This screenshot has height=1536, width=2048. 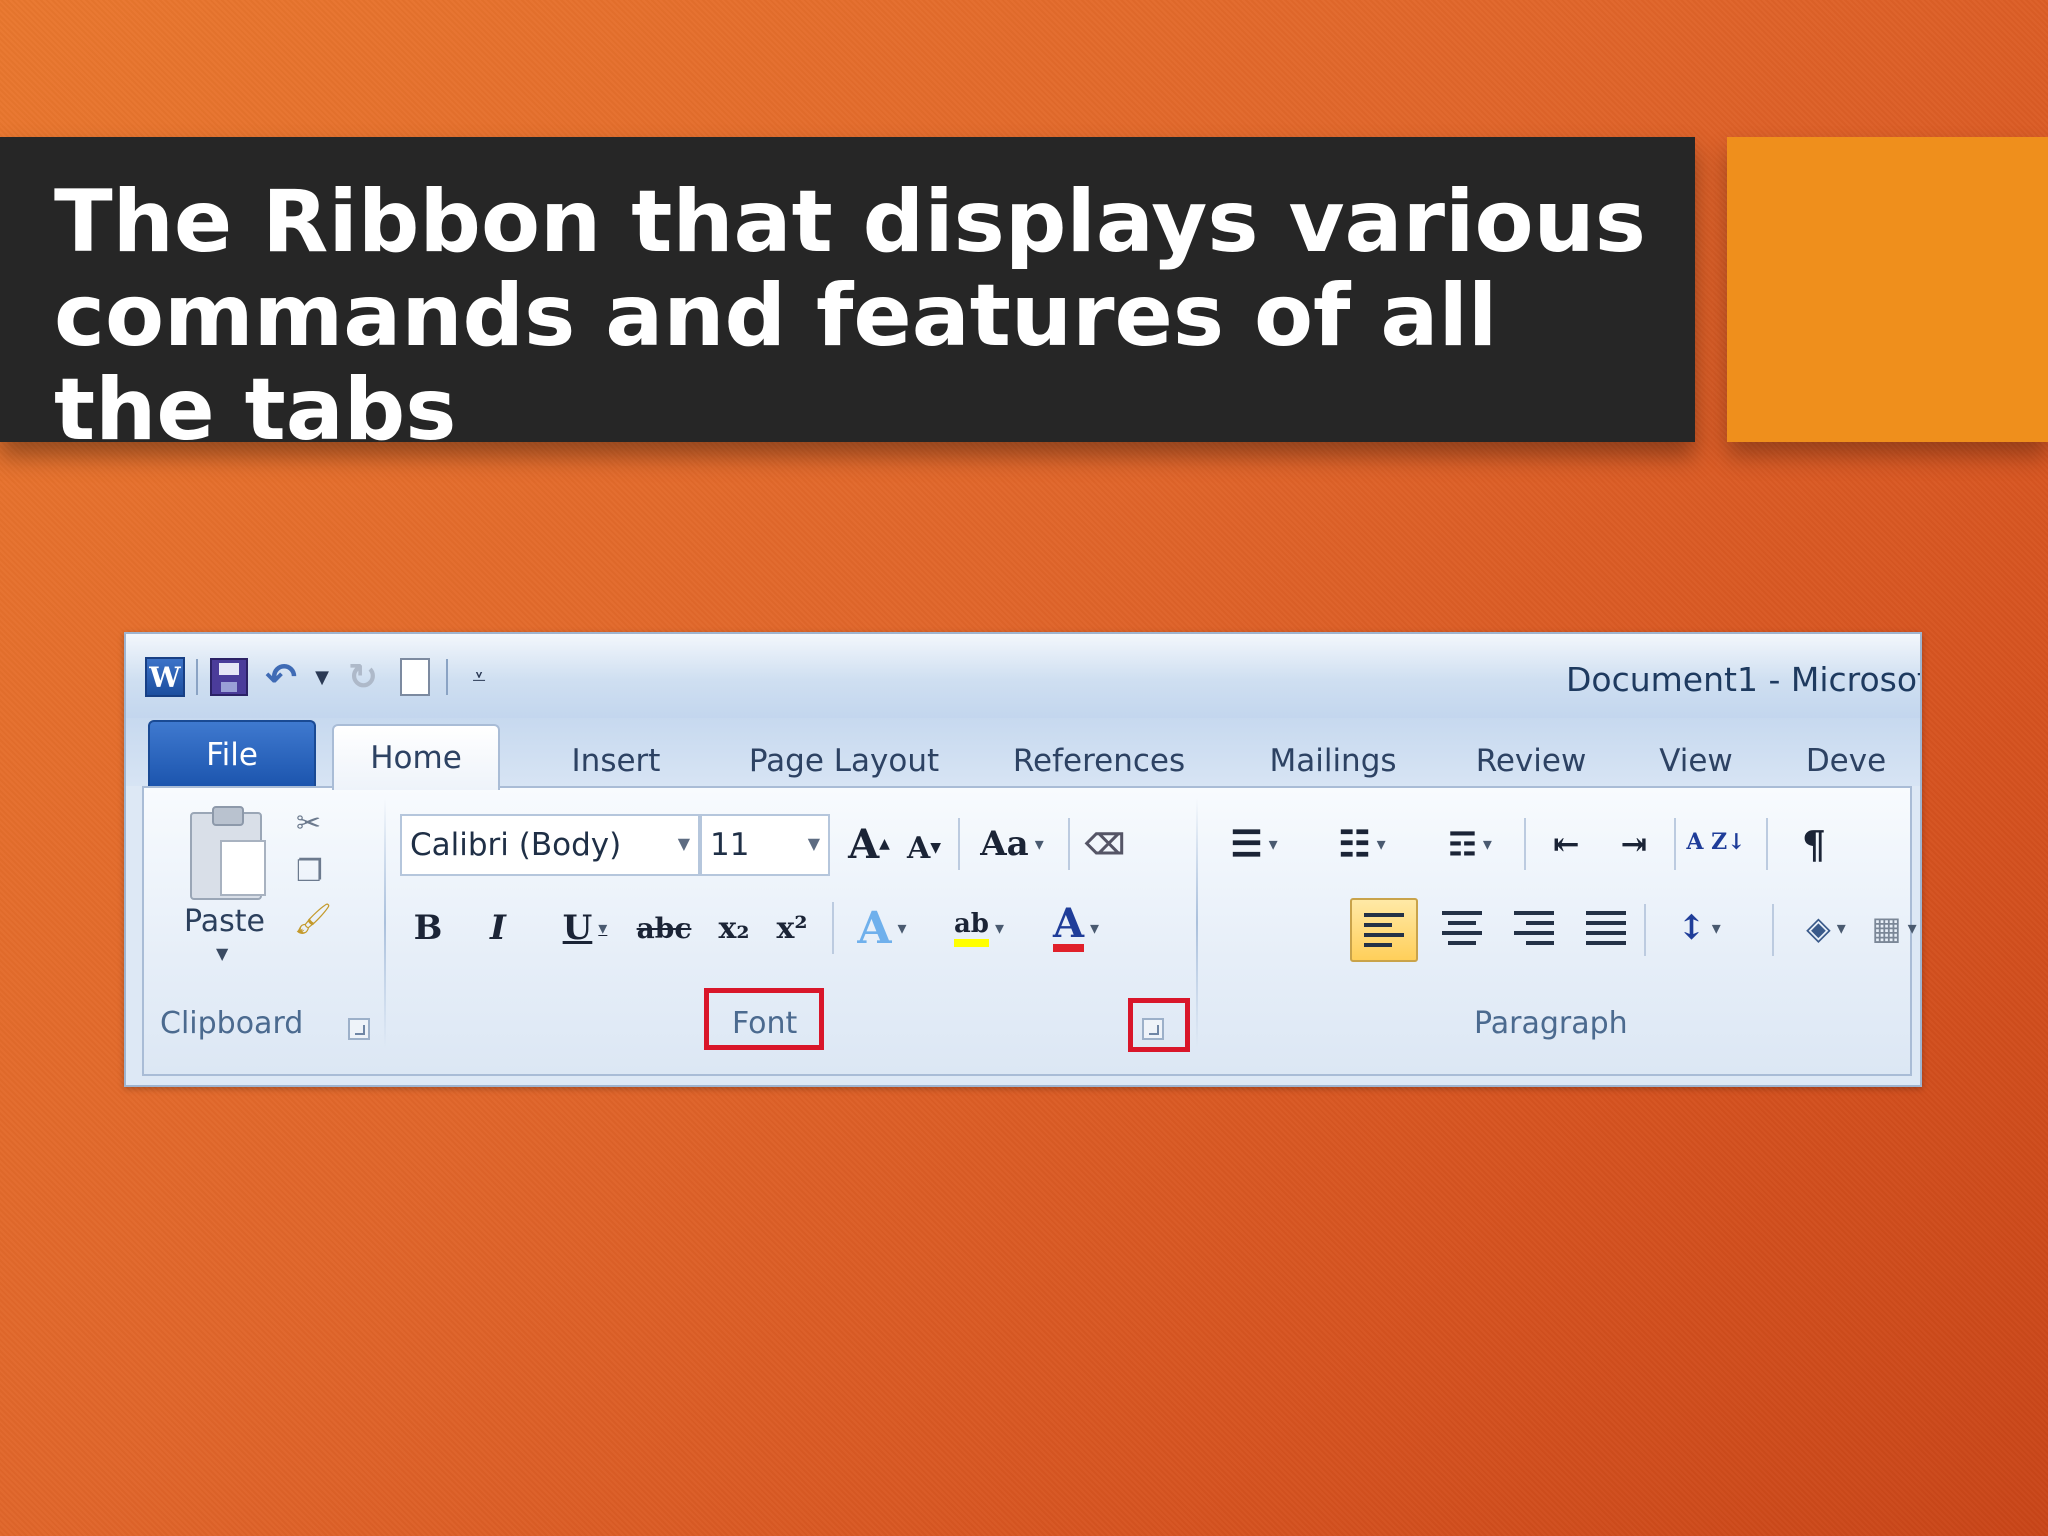 What do you see at coordinates (228, 853) in the screenshot?
I see `paste-icon` at bounding box center [228, 853].